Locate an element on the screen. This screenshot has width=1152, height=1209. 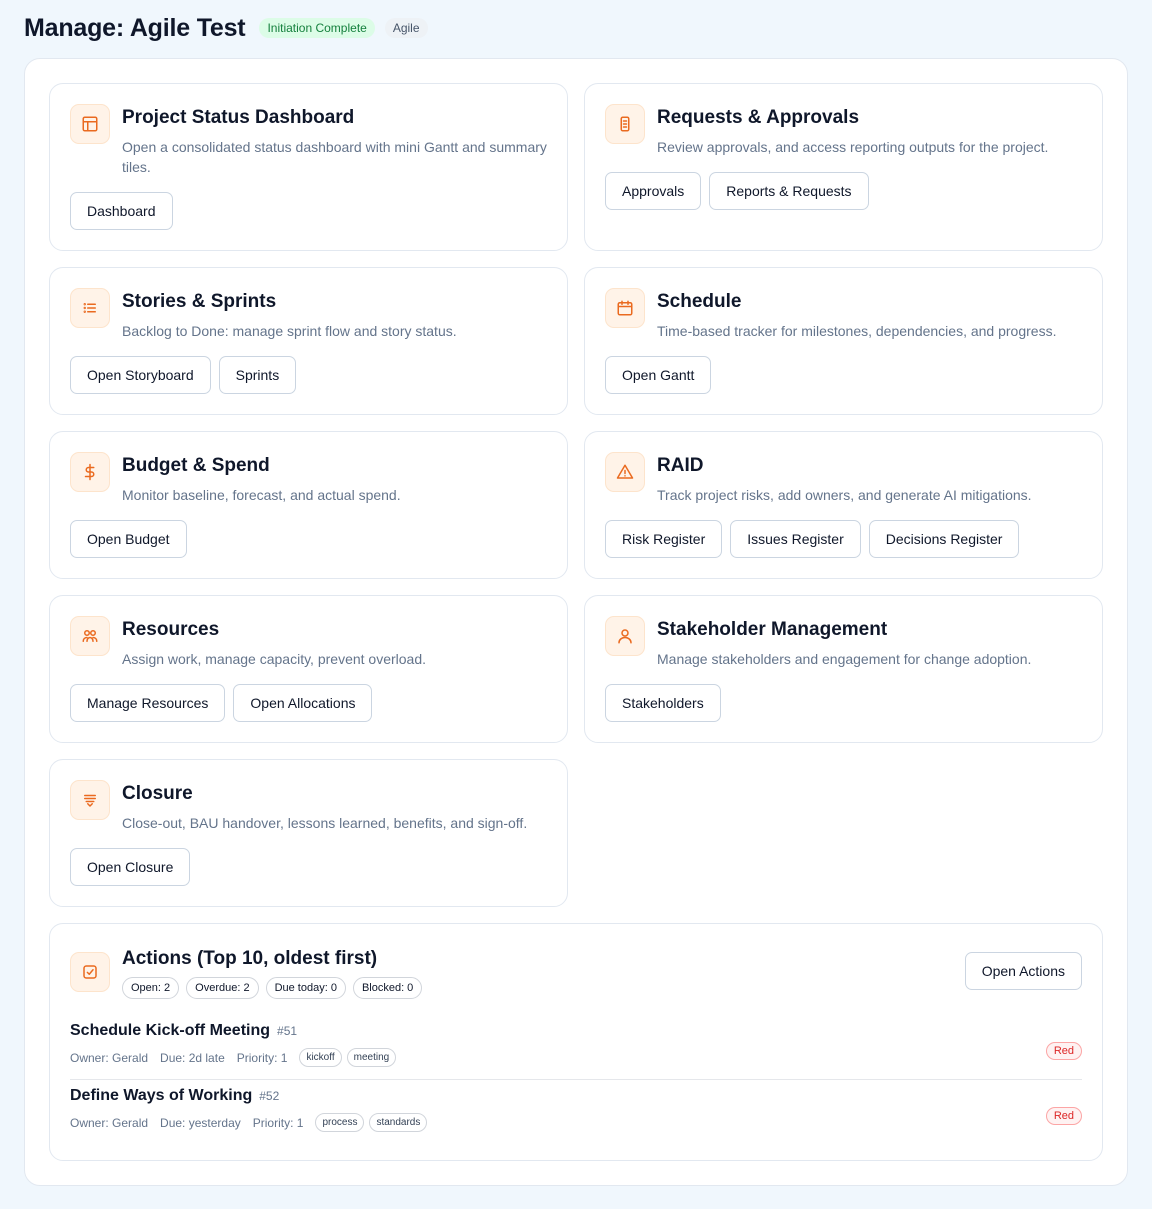
card-title: Stakeholder Management is located at coordinates (772, 629).